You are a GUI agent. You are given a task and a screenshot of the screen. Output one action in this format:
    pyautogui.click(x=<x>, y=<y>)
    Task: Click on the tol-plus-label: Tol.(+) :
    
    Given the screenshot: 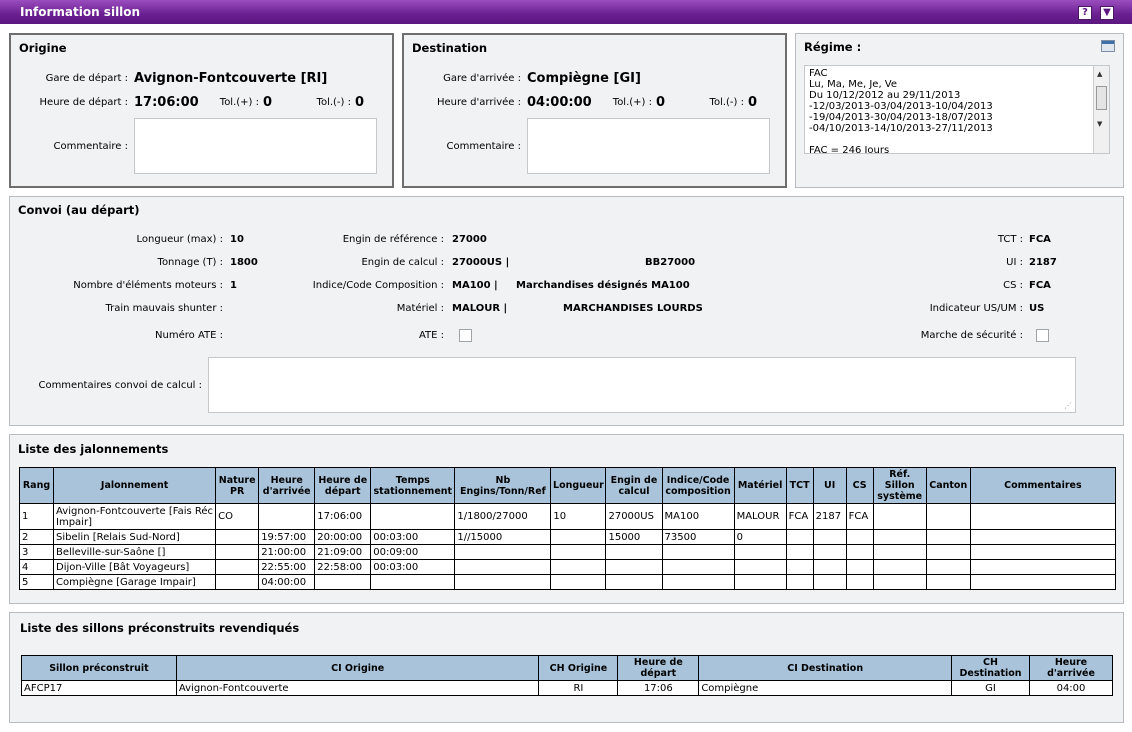 What is the action you would take?
    pyautogui.click(x=632, y=102)
    